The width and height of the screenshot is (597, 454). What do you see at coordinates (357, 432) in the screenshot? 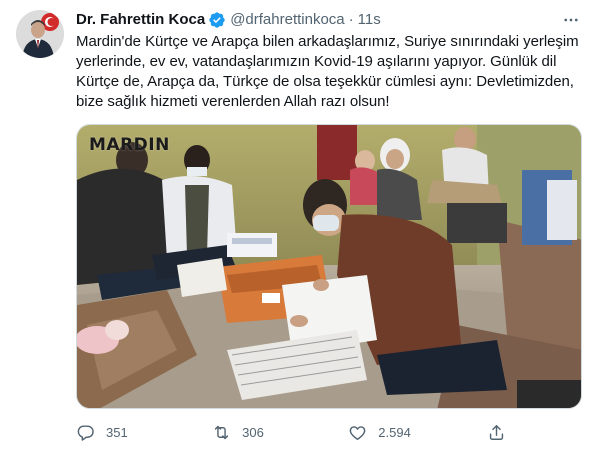
I see `like-icon` at bounding box center [357, 432].